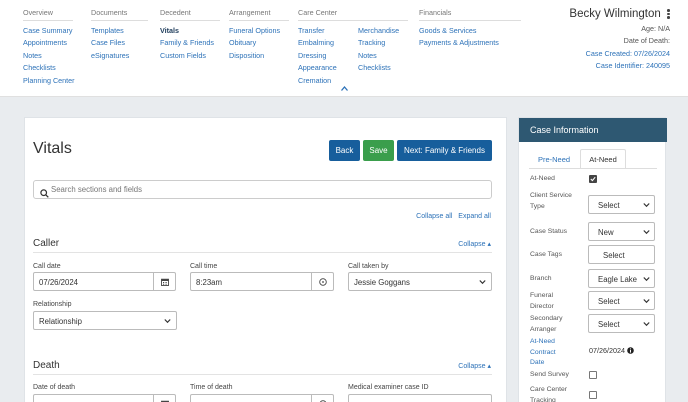 Image resolution: width=688 pixels, height=402 pixels. What do you see at coordinates (593, 375) in the screenshot?
I see `send-survey-checkbox` at bounding box center [593, 375].